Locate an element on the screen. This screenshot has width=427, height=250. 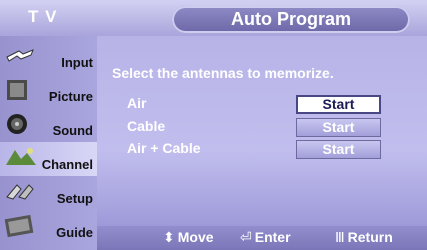
return-hint: Ⅲ Return is located at coordinates (364, 237).